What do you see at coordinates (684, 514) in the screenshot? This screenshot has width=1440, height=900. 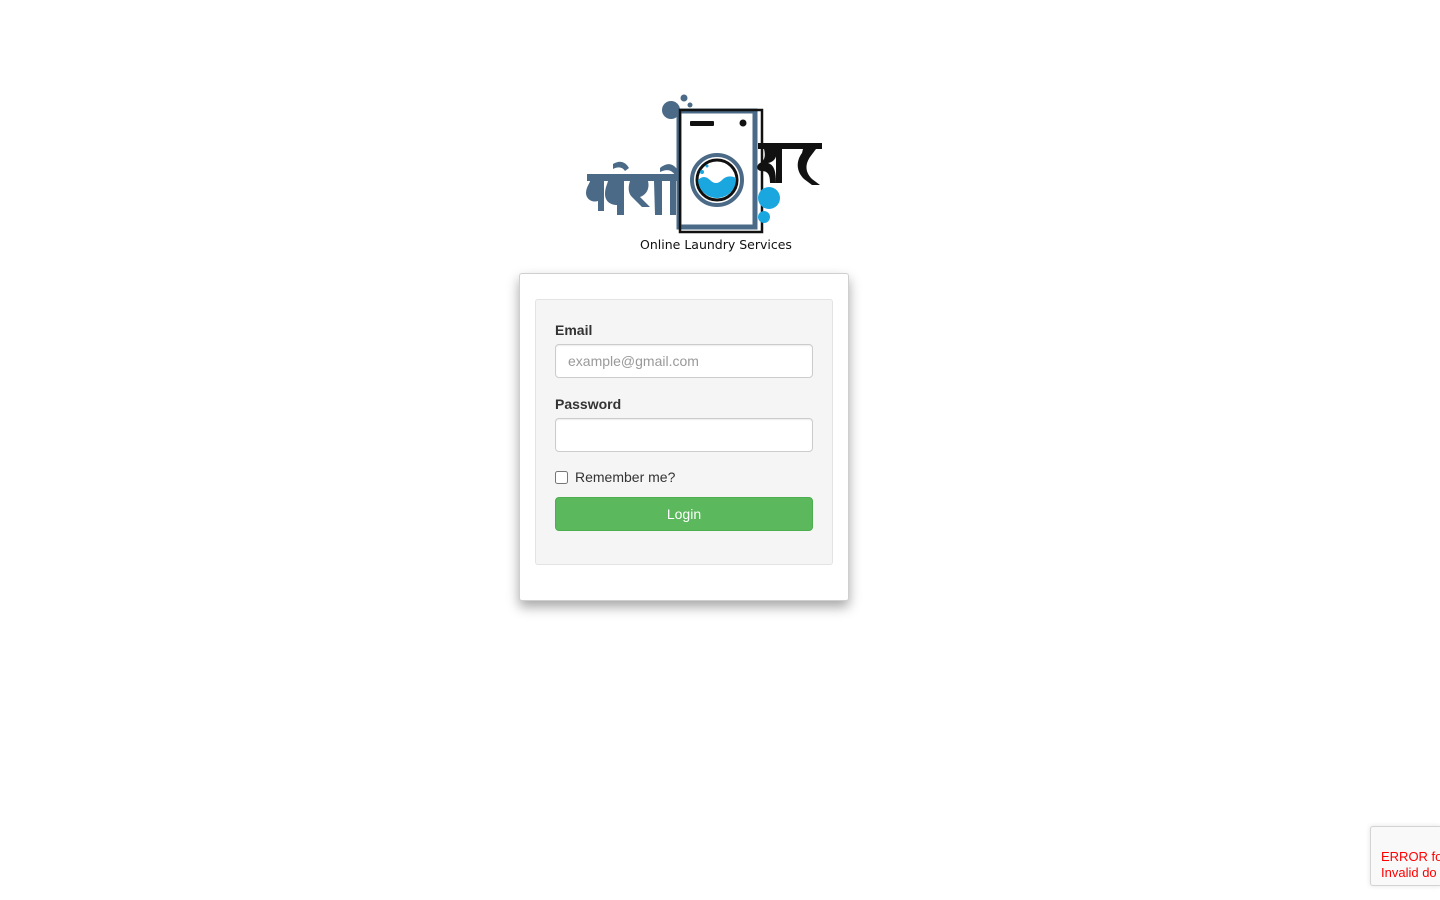 I see `login-button: Login` at bounding box center [684, 514].